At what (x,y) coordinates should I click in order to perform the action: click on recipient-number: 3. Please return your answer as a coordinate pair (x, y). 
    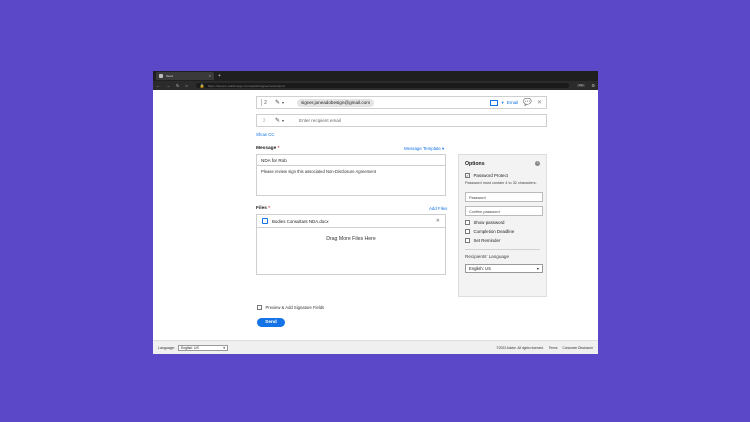
    Looking at the image, I should click on (264, 120).